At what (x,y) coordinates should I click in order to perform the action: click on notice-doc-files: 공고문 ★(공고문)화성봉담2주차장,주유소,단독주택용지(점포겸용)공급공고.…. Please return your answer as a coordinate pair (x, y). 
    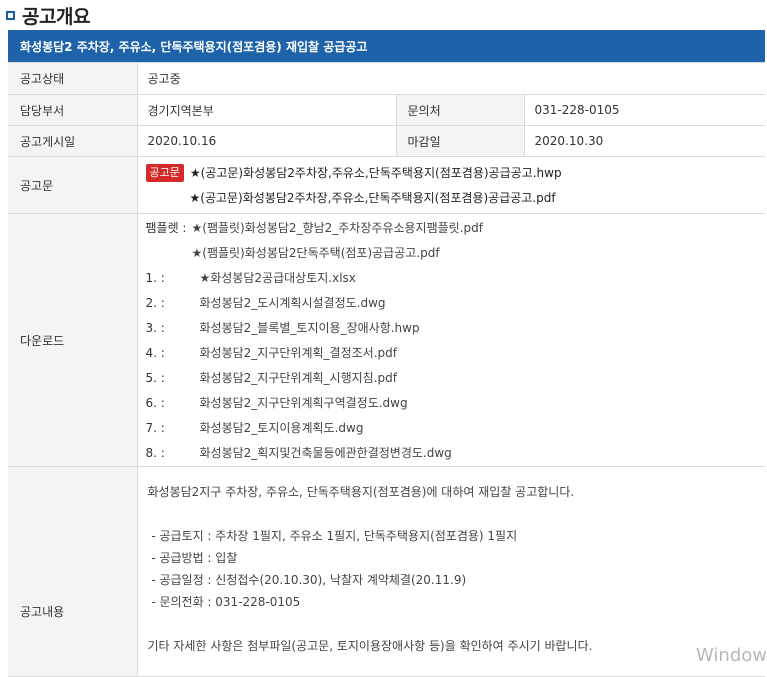
    Looking at the image, I should click on (451, 185).